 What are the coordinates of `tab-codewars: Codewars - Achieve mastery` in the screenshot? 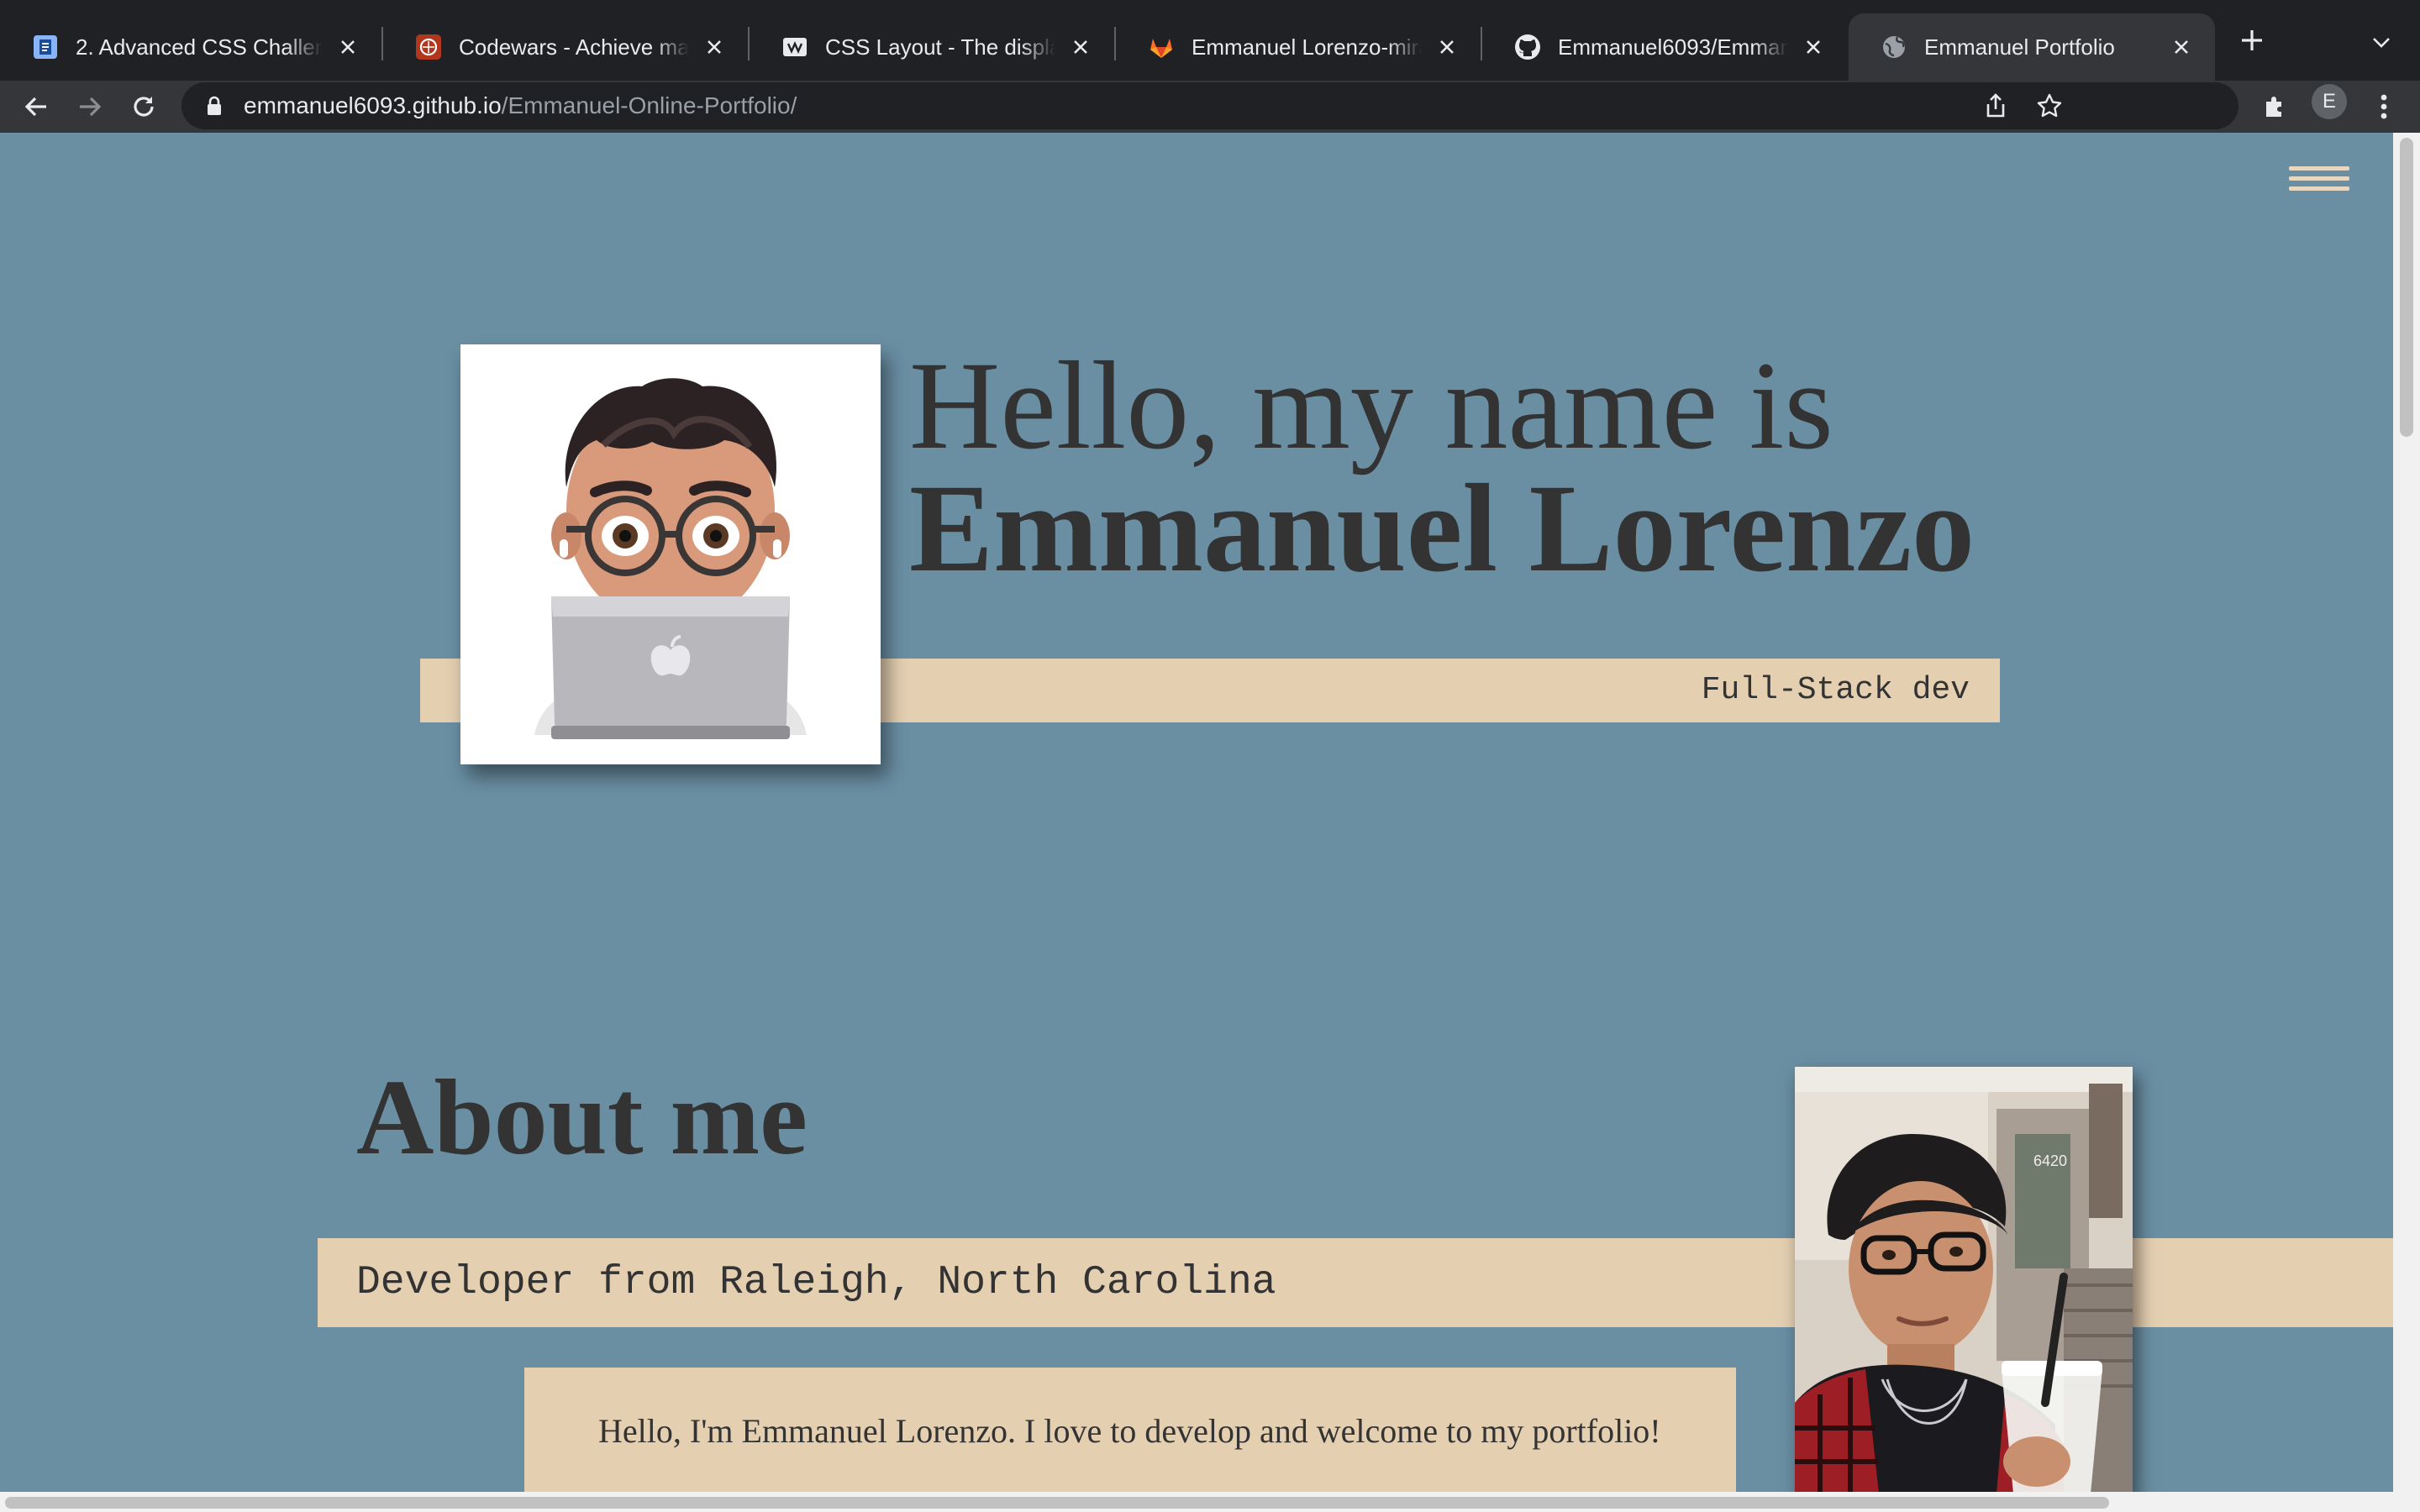 It's located at (566, 47).